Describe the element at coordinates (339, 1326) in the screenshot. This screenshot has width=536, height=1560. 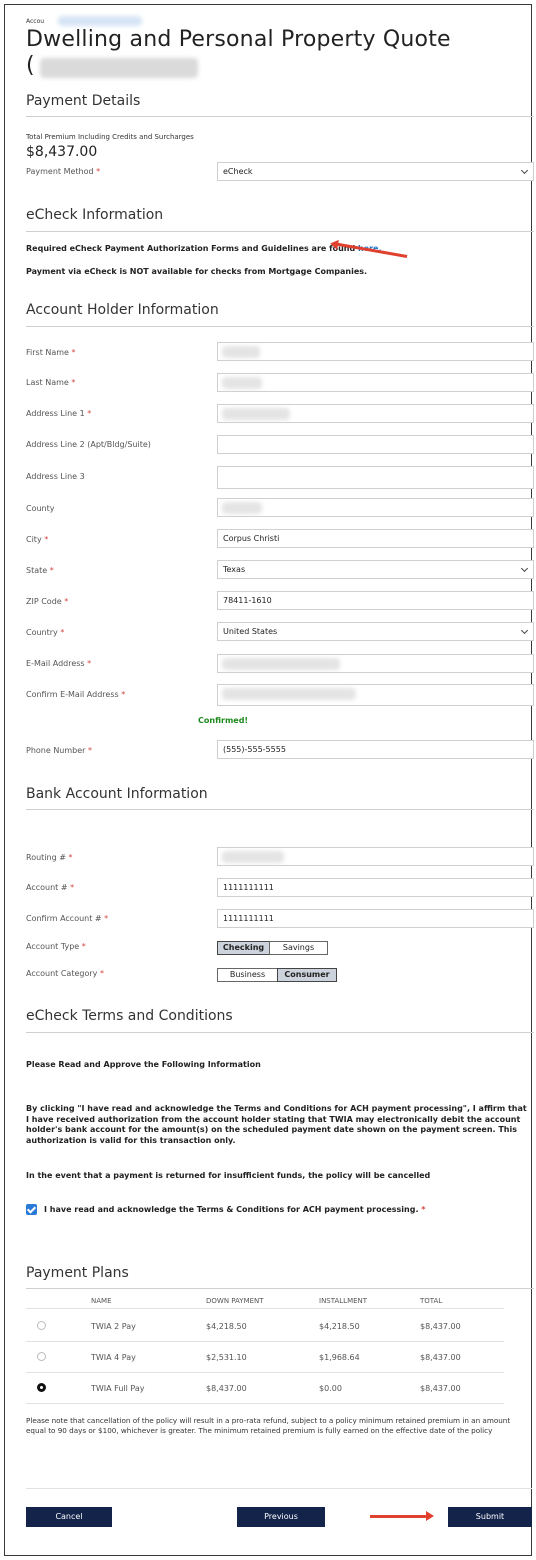
I see `plan-installment: $4,218.50` at that location.